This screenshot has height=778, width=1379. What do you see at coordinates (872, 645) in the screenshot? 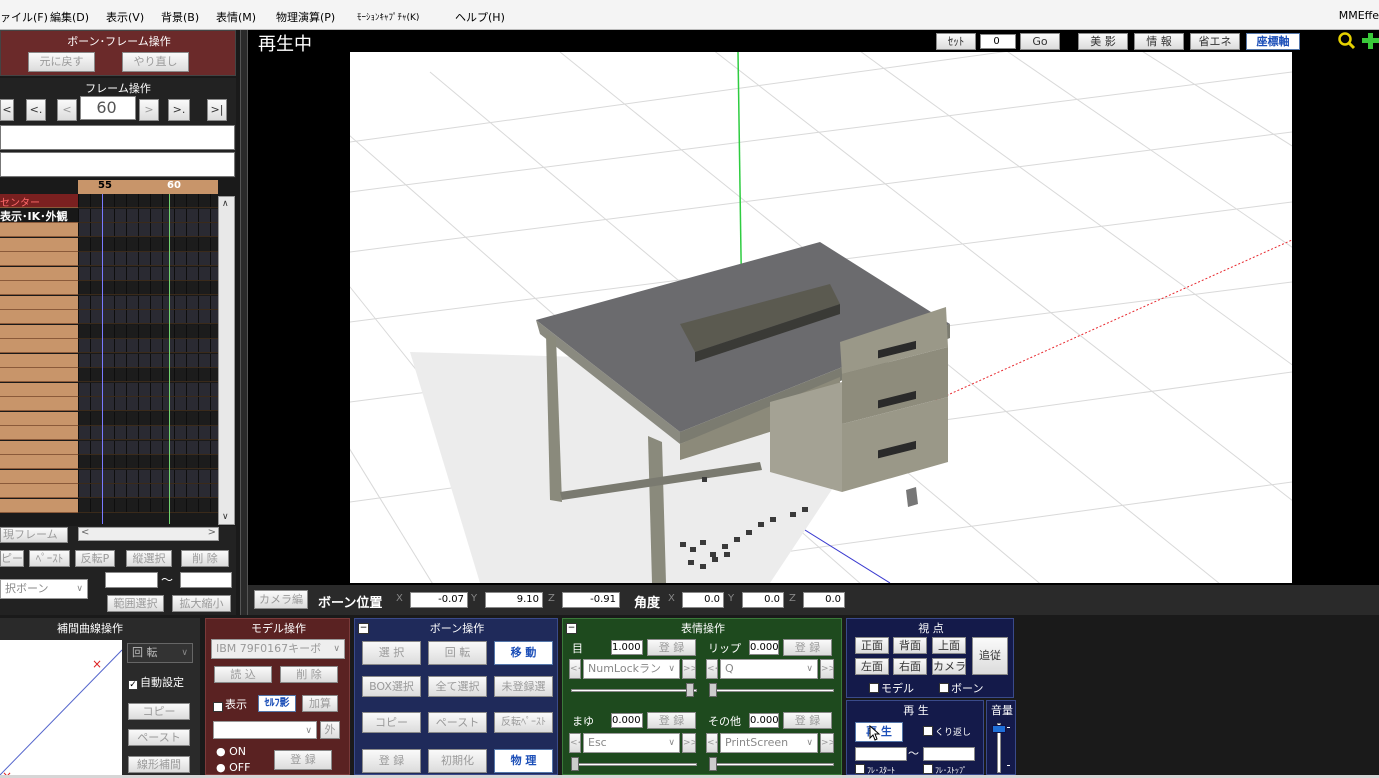
I see `view-front-button: 正面` at bounding box center [872, 645].